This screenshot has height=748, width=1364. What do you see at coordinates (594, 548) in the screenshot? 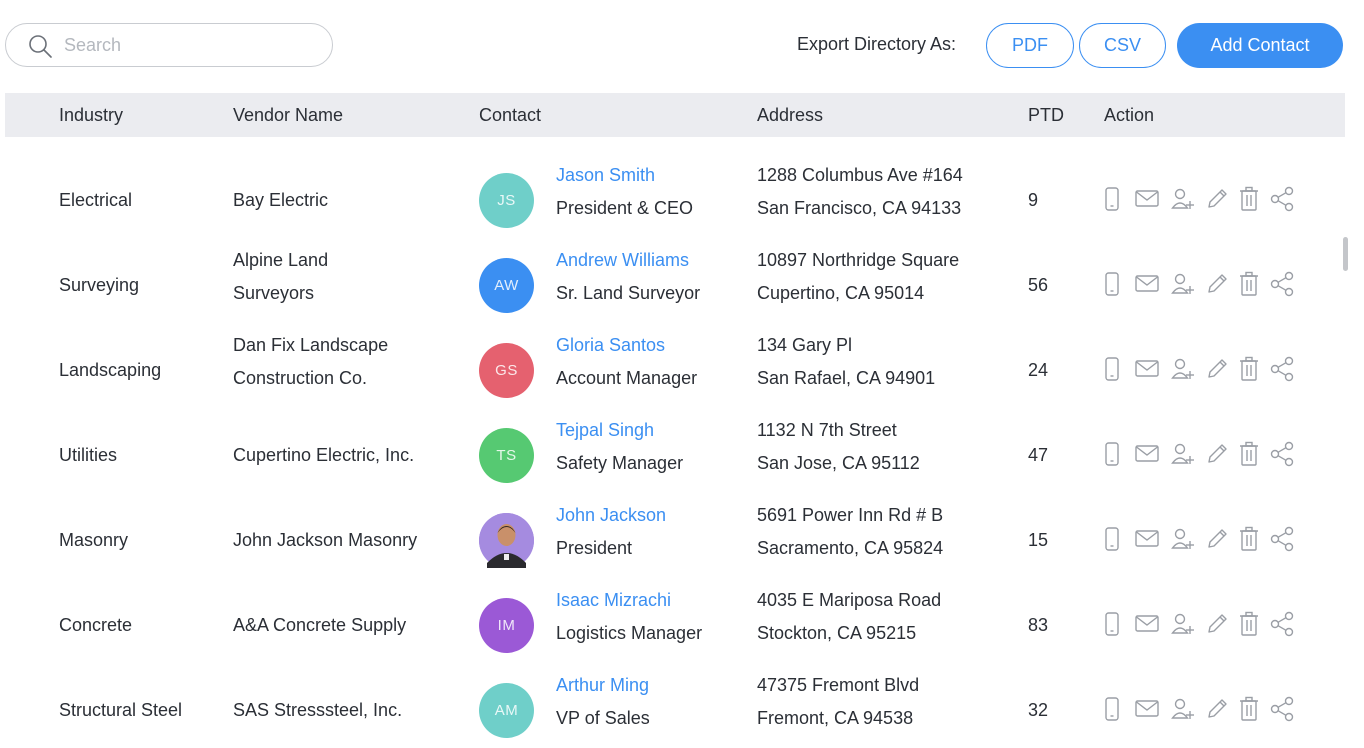
I see `contact-title: President` at bounding box center [594, 548].